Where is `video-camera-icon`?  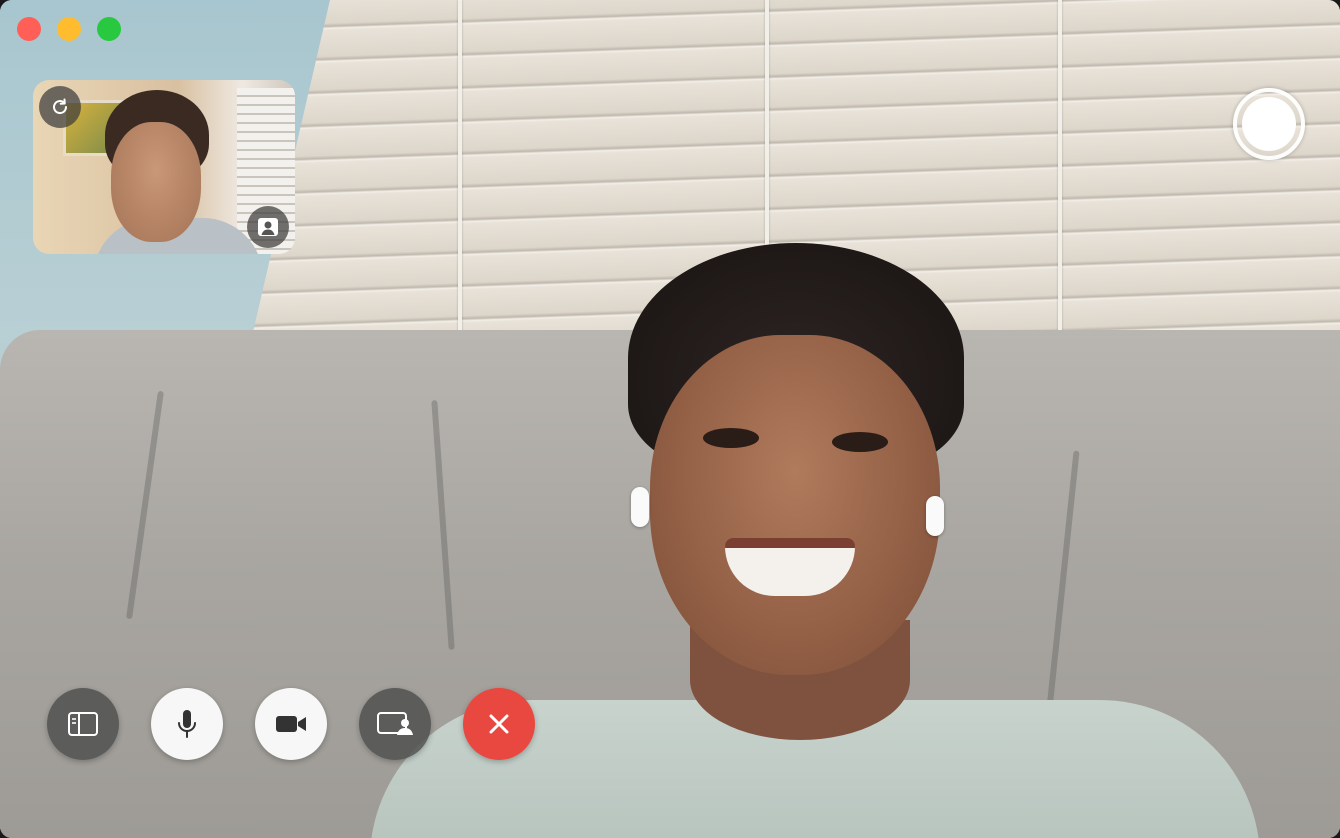
video-camera-icon is located at coordinates (291, 724).